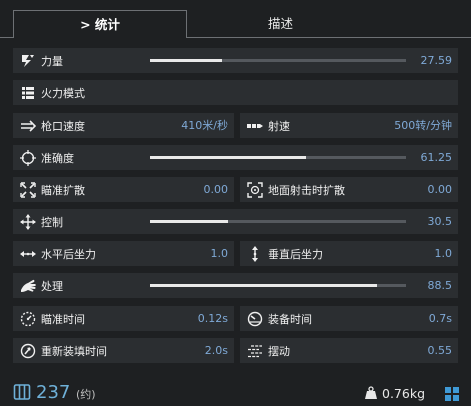  I want to click on stat-label: 瞄准时间, so click(63, 319).